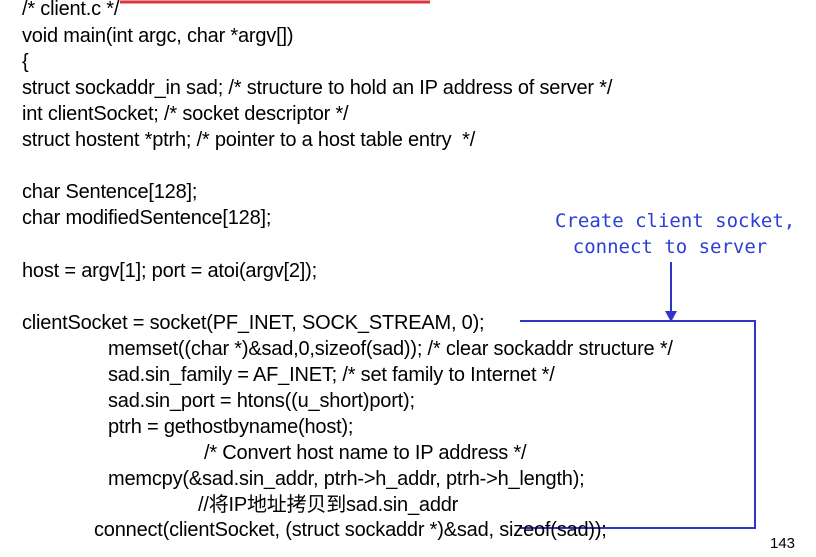 This screenshot has width=816, height=557. I want to click on code-line-sentence-decl: char Sentence[128];, so click(110, 192).